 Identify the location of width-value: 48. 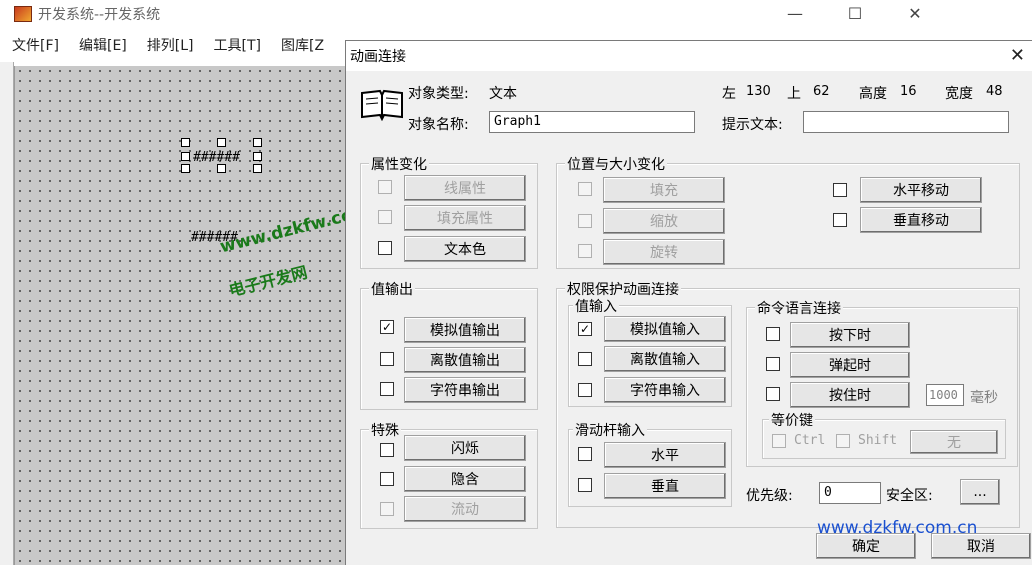
(994, 91).